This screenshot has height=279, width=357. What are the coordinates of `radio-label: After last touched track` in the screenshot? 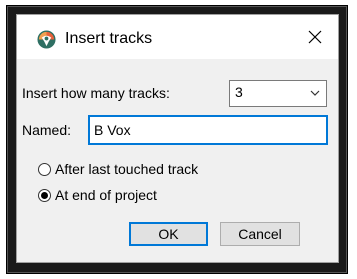 It's located at (127, 169).